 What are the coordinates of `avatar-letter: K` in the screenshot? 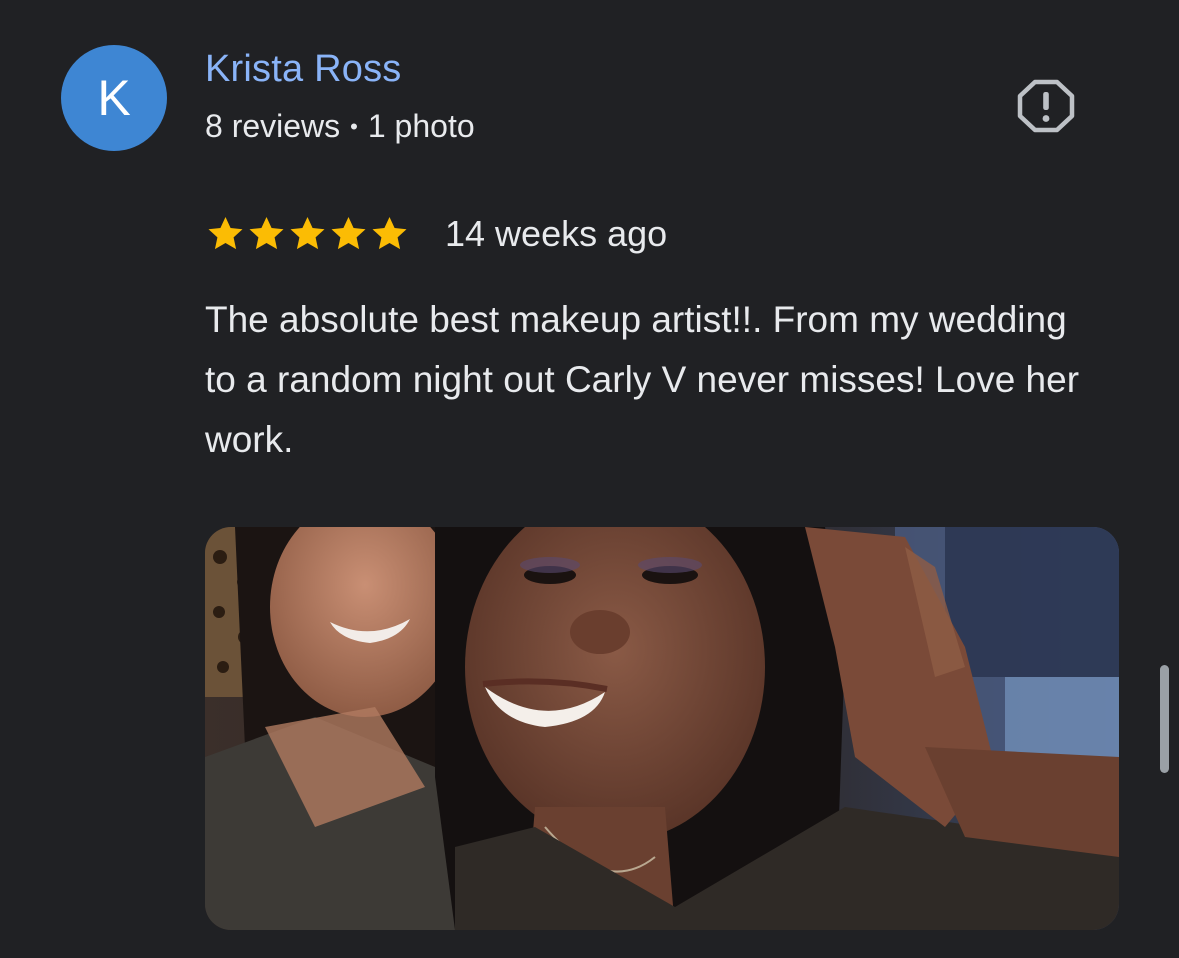 It's located at (114, 98).